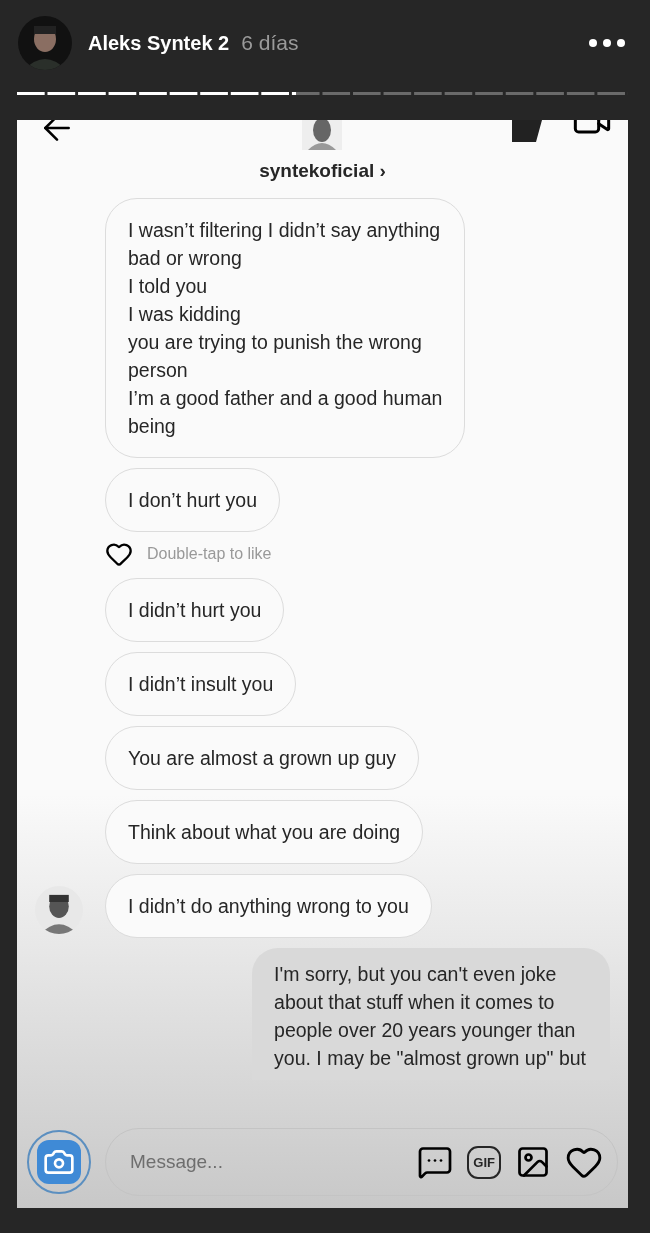 The image size is (650, 1233). I want to click on more-icon, so click(607, 43).